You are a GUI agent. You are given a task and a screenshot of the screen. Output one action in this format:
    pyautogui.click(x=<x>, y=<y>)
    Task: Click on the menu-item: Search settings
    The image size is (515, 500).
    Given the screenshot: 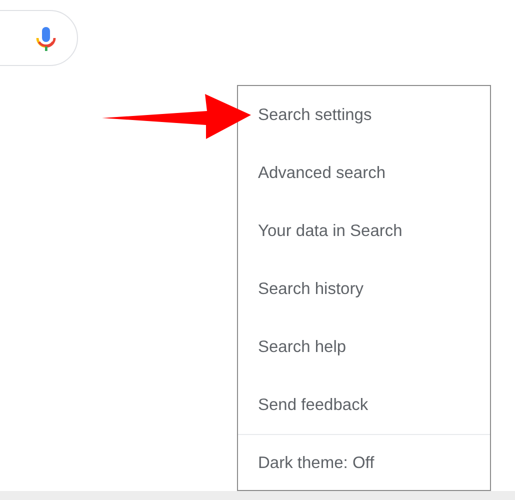 What is the action you would take?
    pyautogui.click(x=315, y=115)
    